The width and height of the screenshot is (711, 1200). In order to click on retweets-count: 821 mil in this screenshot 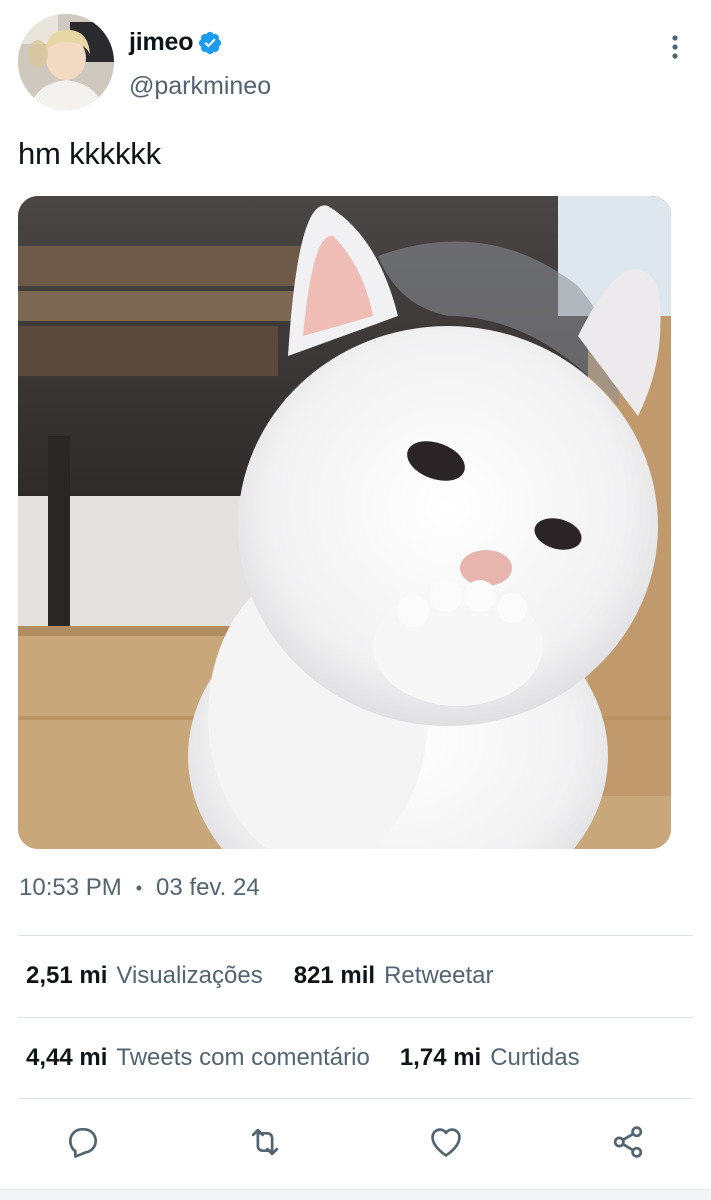, I will do `click(334, 975)`.